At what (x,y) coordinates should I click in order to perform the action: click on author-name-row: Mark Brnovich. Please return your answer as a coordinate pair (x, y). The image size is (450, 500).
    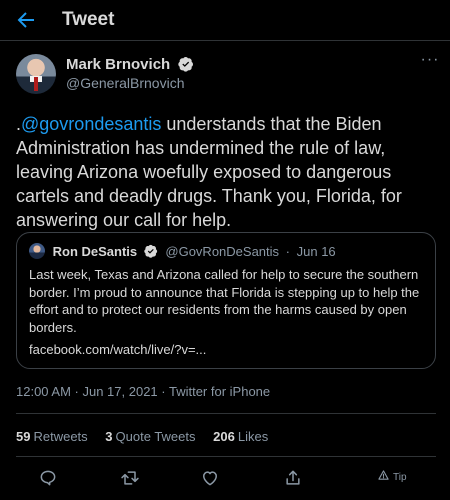
    Looking at the image, I should click on (130, 64).